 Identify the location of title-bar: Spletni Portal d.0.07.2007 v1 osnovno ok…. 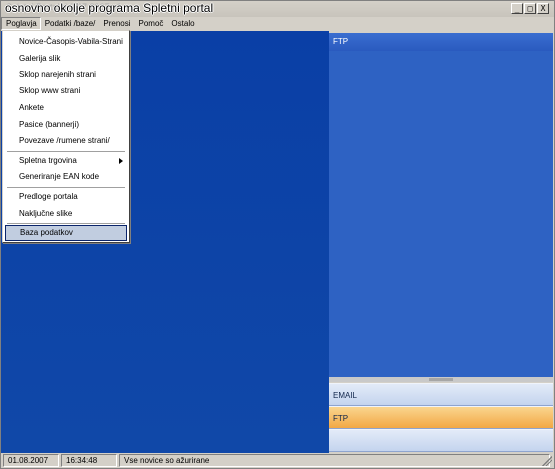
(277, 9).